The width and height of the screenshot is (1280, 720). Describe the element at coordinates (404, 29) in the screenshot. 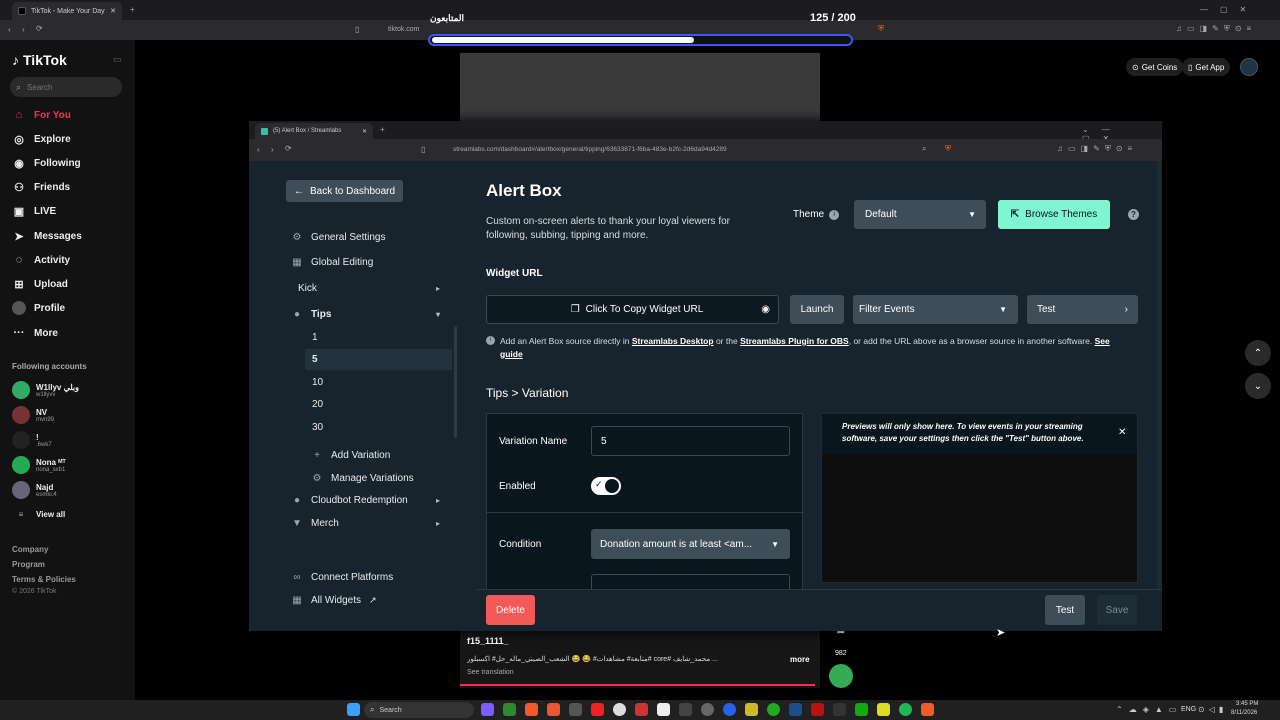

I see `outer-url: tiktok.com` at that location.